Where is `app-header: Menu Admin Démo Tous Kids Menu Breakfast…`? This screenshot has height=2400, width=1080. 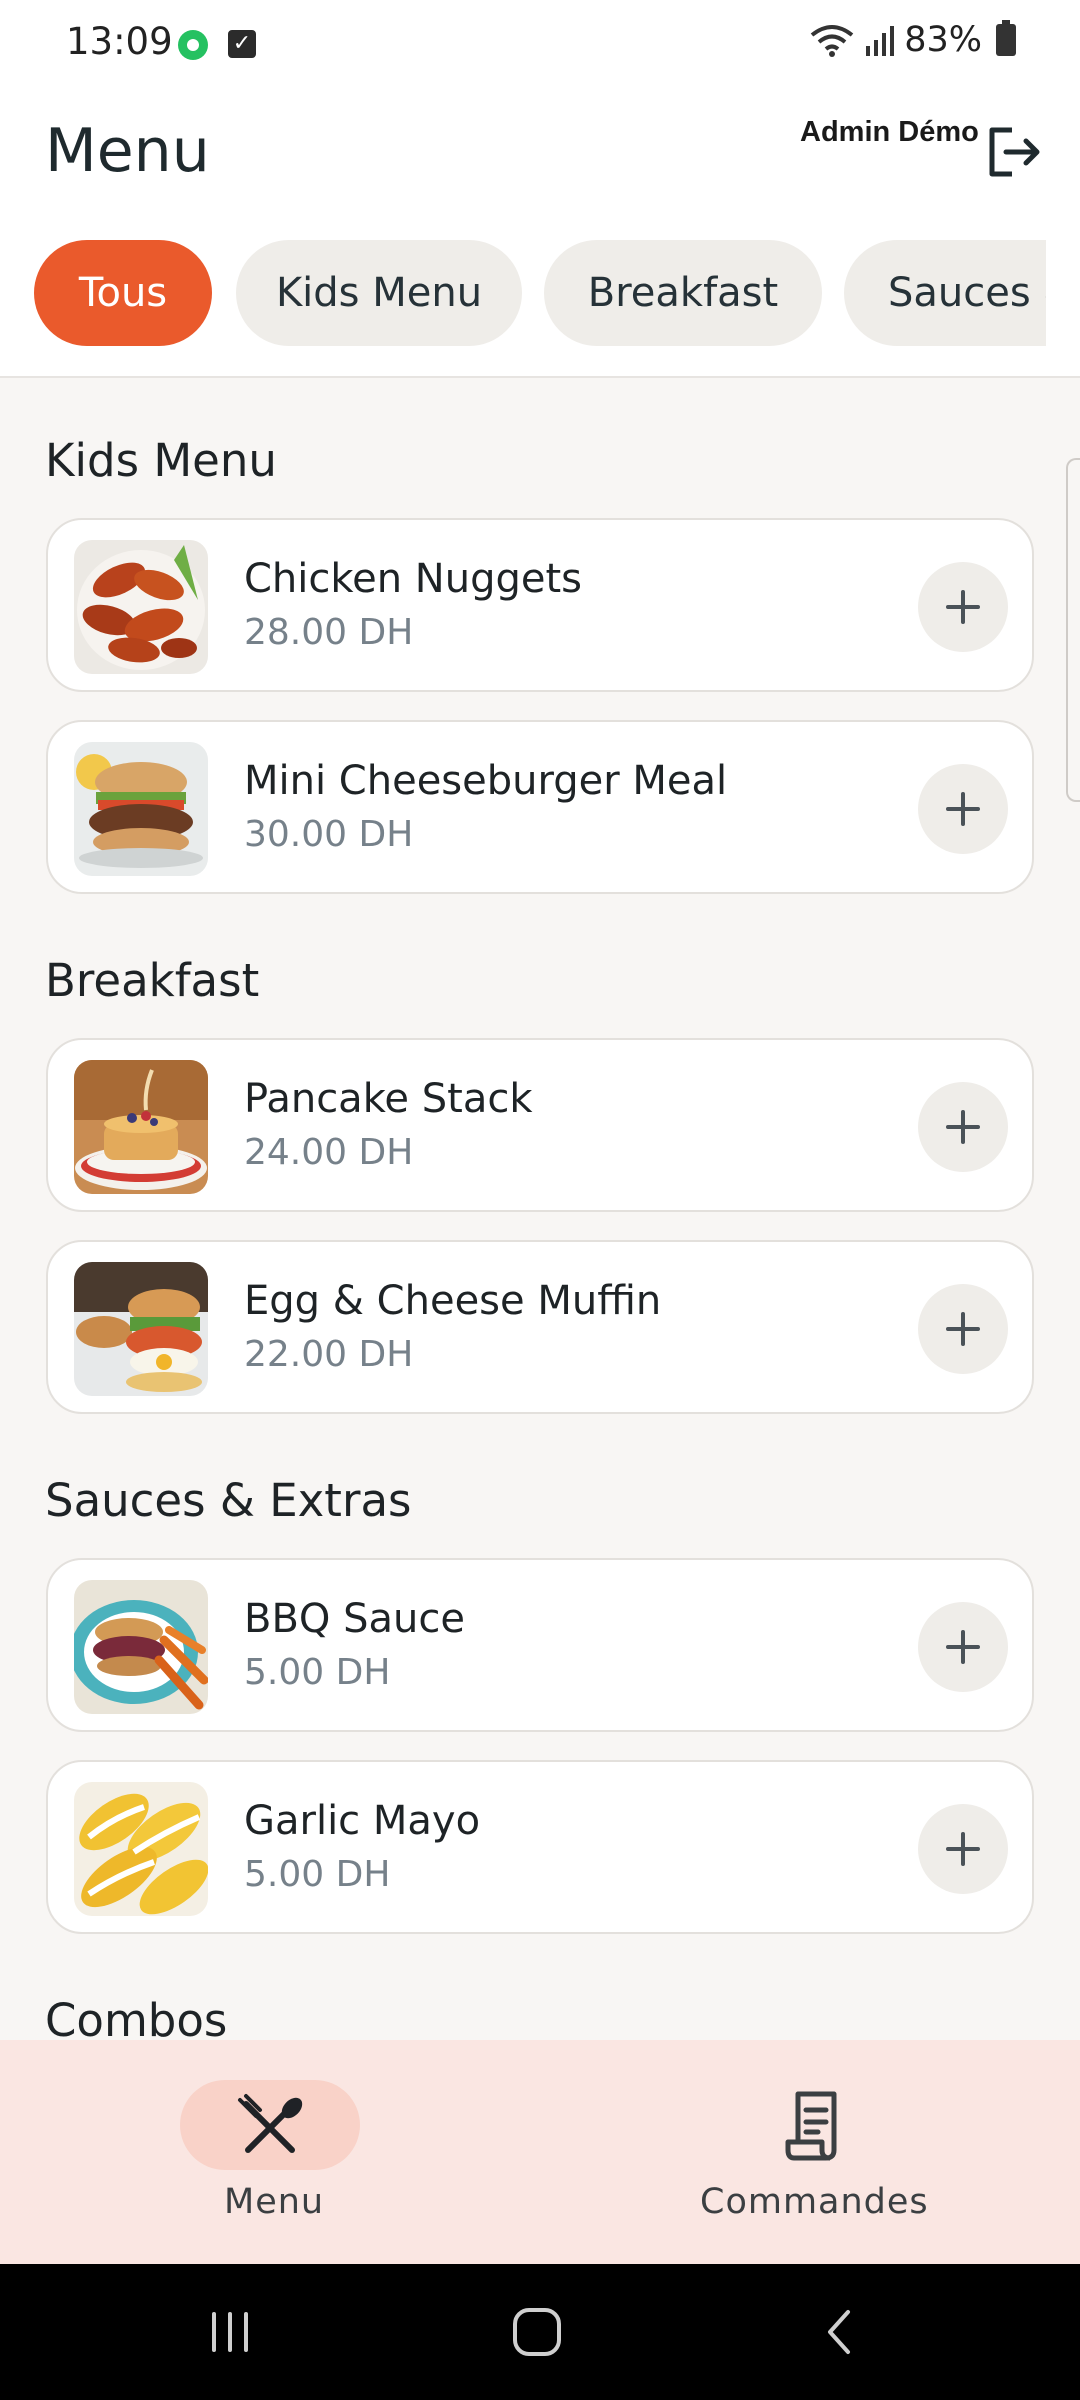 app-header: Menu Admin Démo Tous Kids Menu Breakfast… is located at coordinates (540, 234).